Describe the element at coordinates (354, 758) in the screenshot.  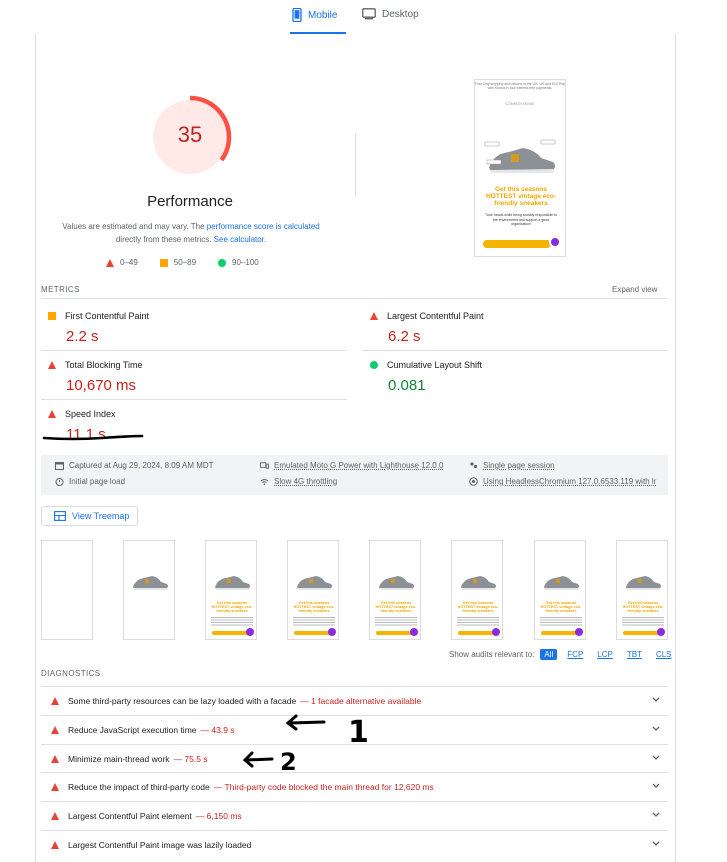
I see `diagnostic-item: Minimize main-thread work — 75.5 s` at that location.